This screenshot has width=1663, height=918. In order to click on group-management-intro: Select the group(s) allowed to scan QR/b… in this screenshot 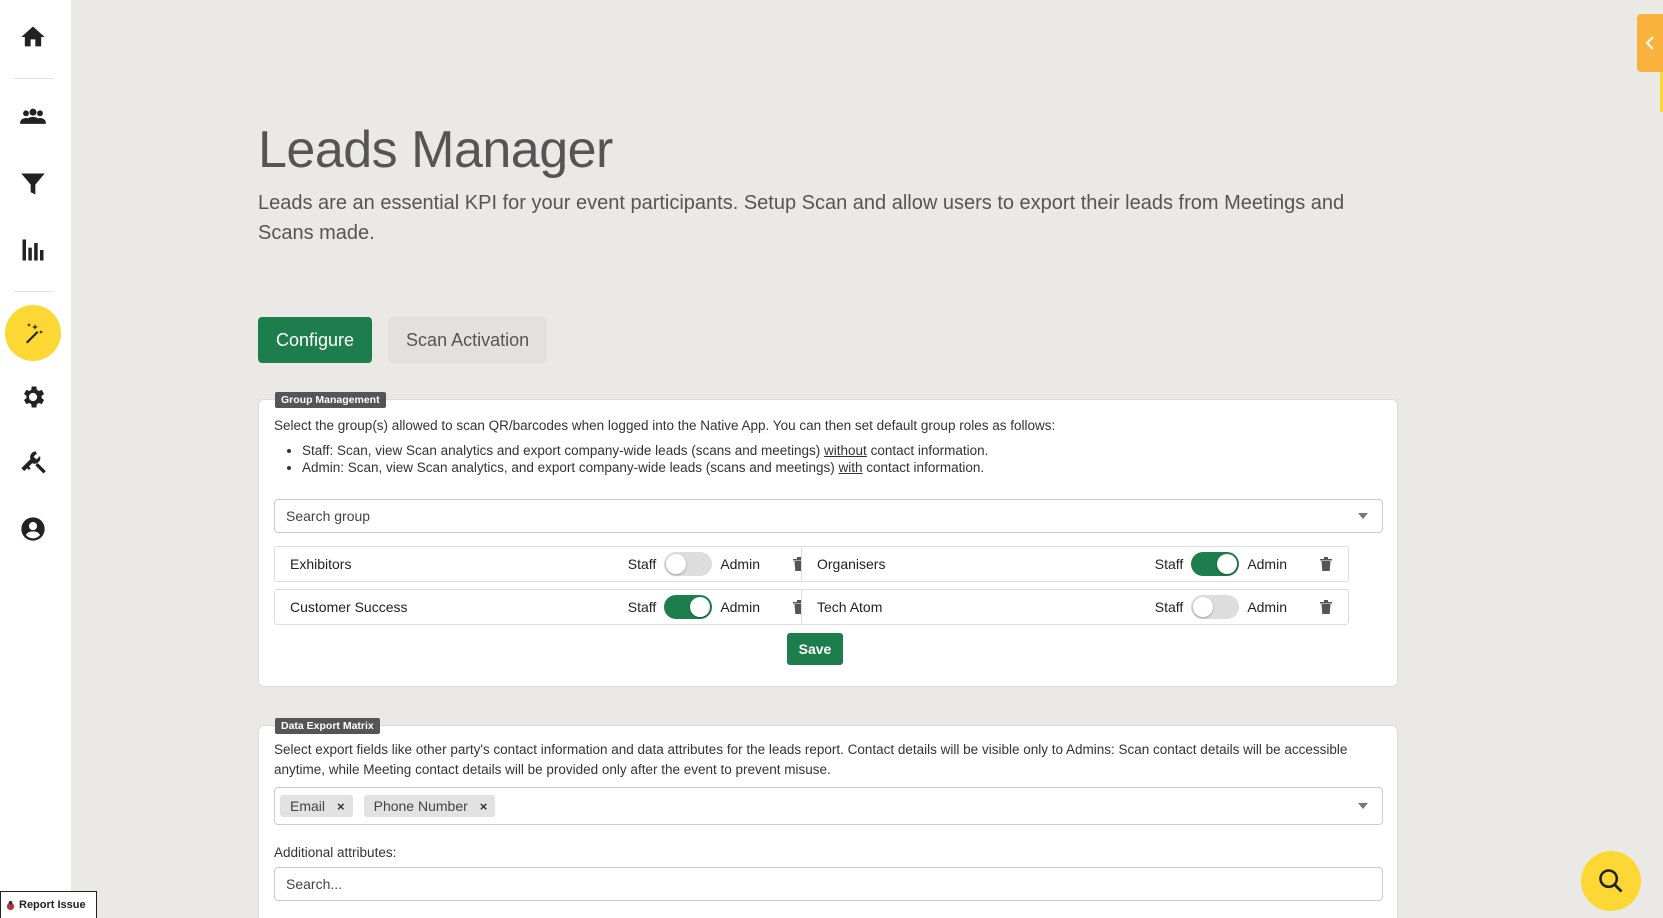, I will do `click(665, 425)`.